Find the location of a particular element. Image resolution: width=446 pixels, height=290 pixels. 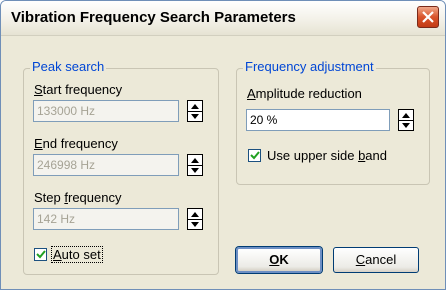

frequency-adjustment-legend: Frequency adjustment is located at coordinates (309, 66).